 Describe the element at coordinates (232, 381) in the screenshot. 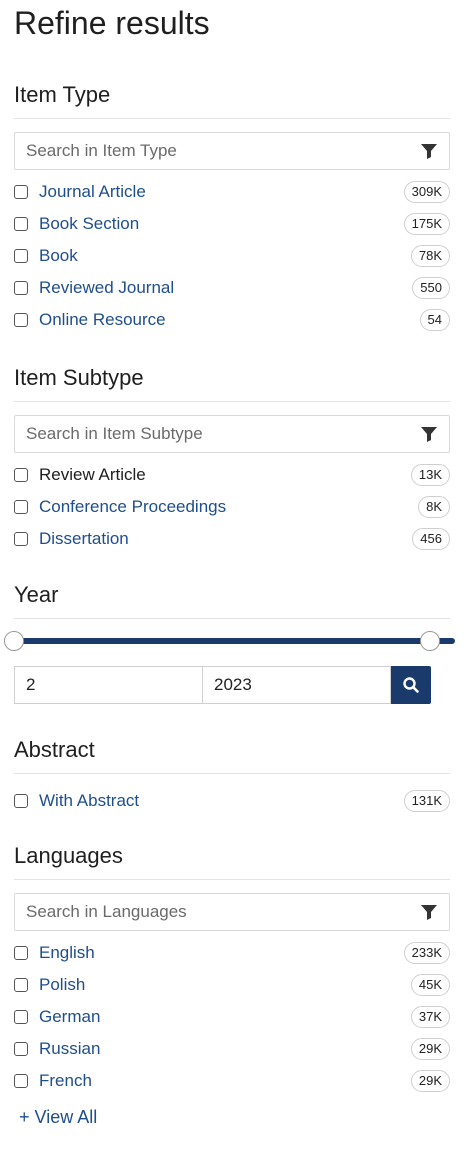

I see `item-subtype-title: Item Subtype` at that location.